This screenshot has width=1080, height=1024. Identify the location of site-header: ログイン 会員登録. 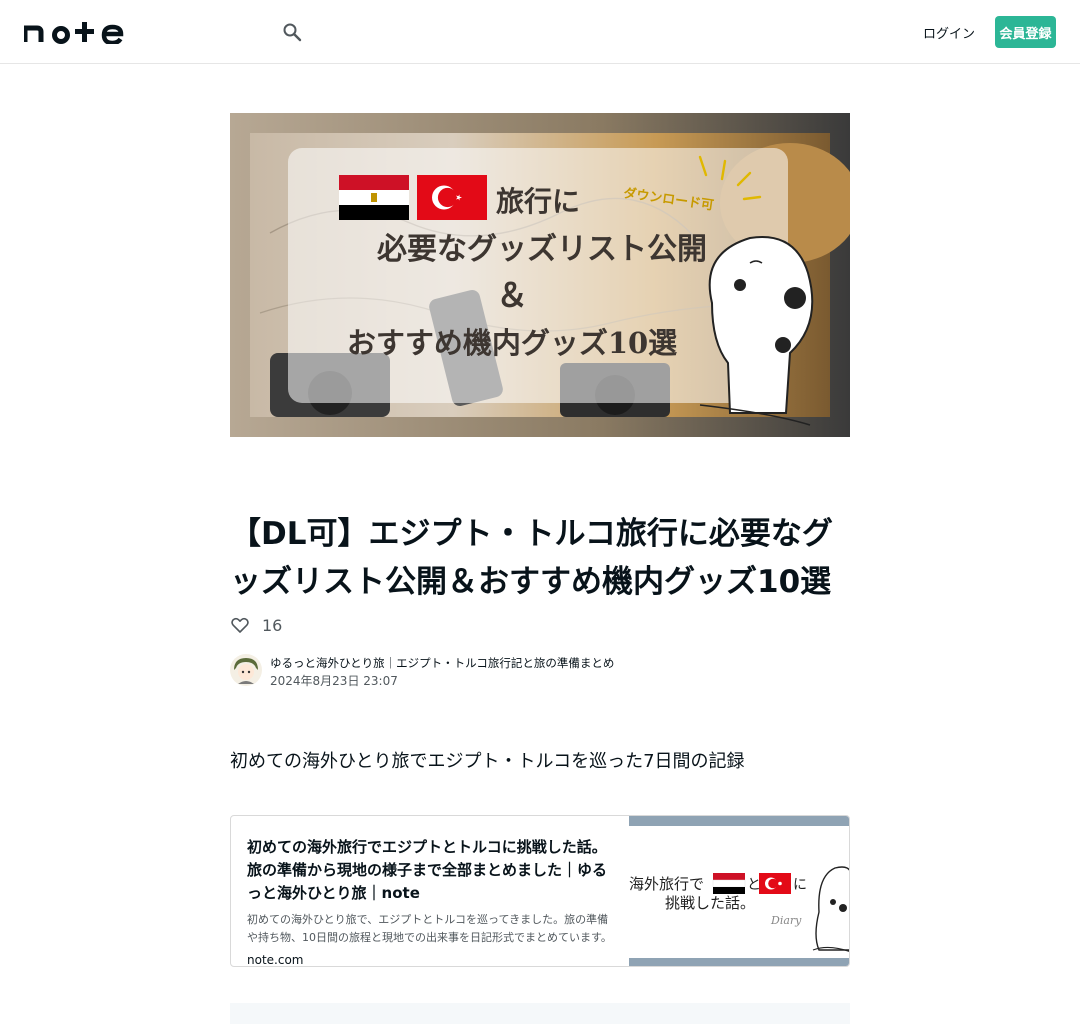
(540, 32).